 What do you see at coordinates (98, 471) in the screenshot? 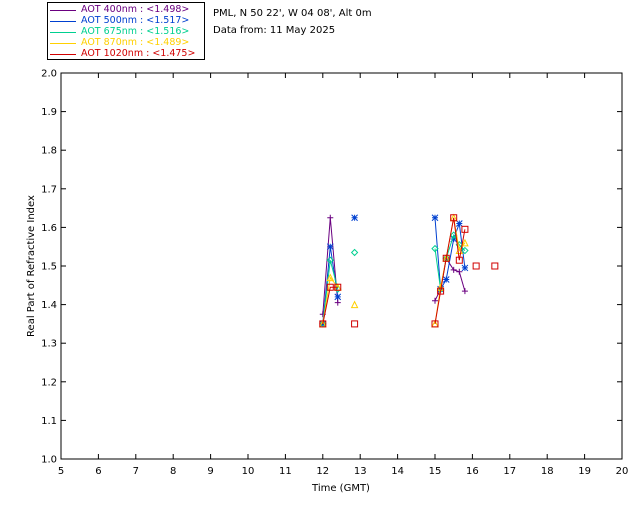
I see `x-tick-label: 6` at bounding box center [98, 471].